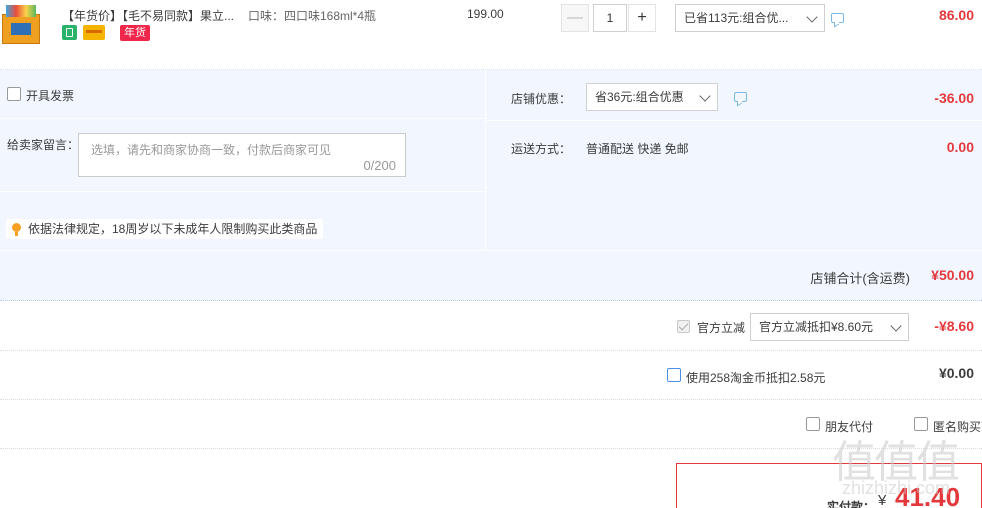  Describe the element at coordinates (135, 33) in the screenshot. I see `nianhuo-badge: 年货` at that location.